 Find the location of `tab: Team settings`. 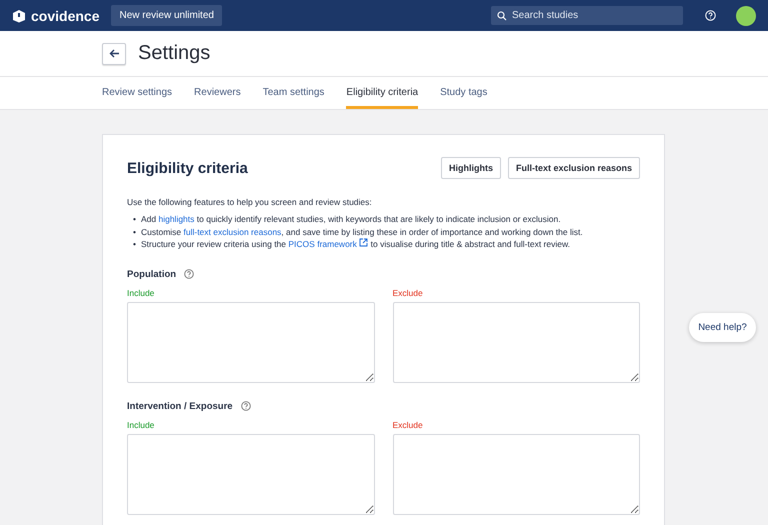

tab: Team settings is located at coordinates (293, 93).